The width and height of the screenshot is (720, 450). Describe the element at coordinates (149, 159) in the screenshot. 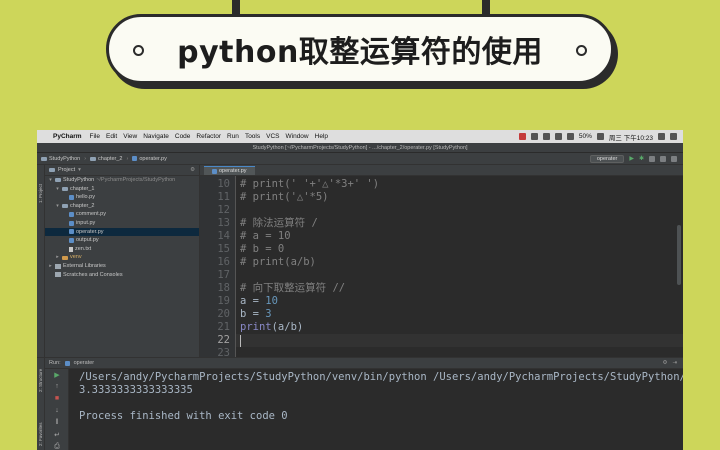

I see `breadcrumb-file: operater.py` at that location.